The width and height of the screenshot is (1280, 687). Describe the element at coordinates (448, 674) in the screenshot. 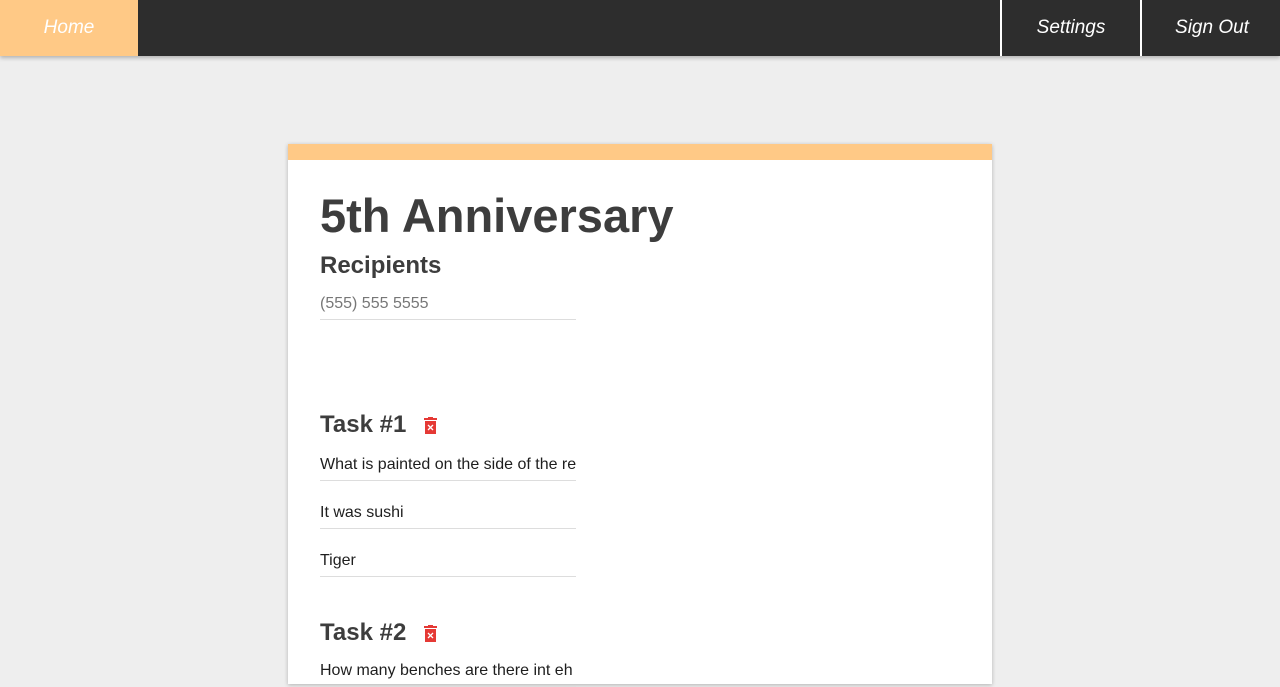

I see `task-2-question-input: How many benches are there int eh s` at that location.